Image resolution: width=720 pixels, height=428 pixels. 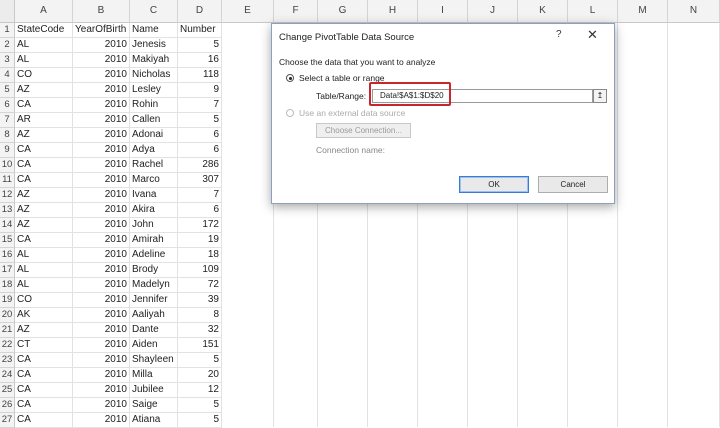 What do you see at coordinates (7, 225) in the screenshot?
I see `row-header: 14` at bounding box center [7, 225].